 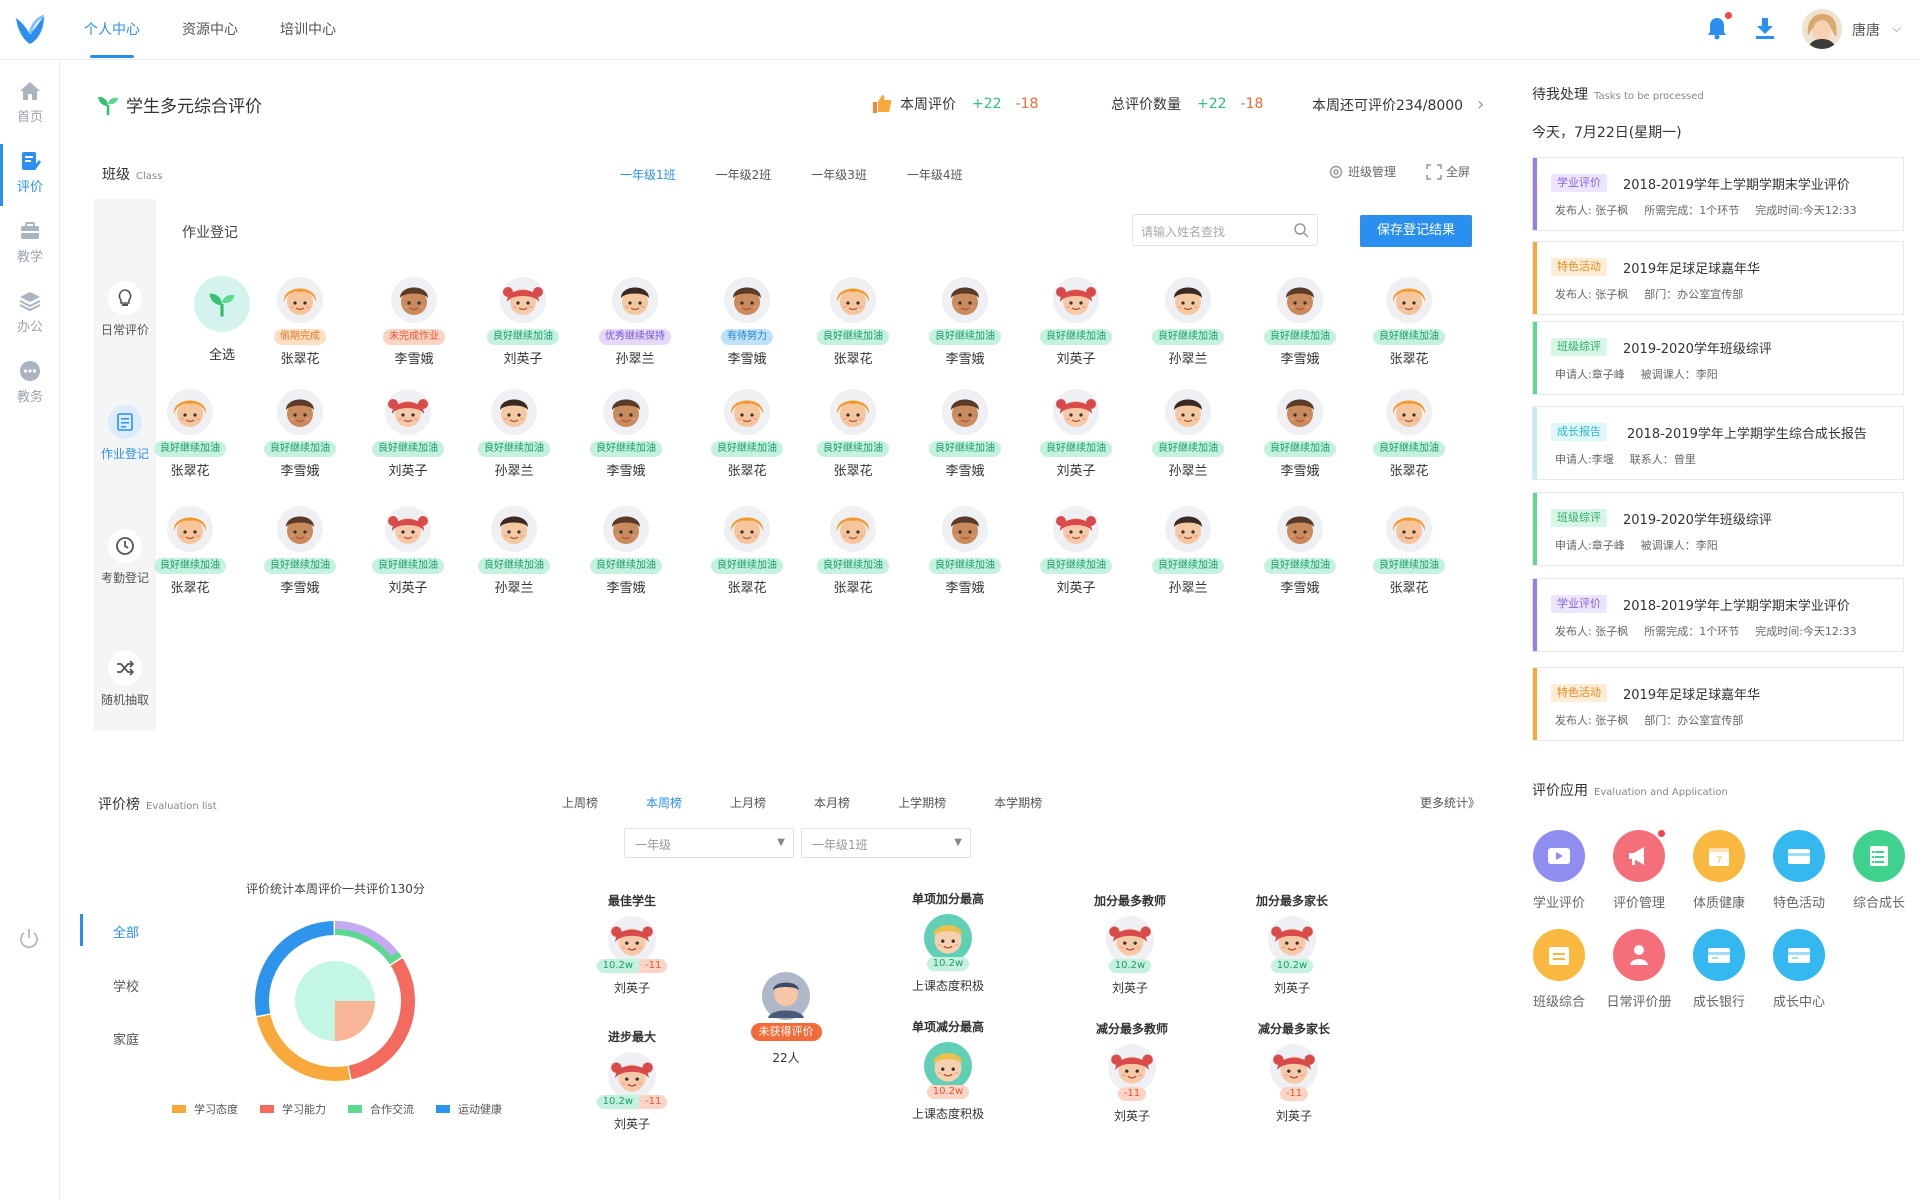 I want to click on award-most-minus-teacher: 减分最多教师 -11 刘英子, so click(x=1132, y=1072).